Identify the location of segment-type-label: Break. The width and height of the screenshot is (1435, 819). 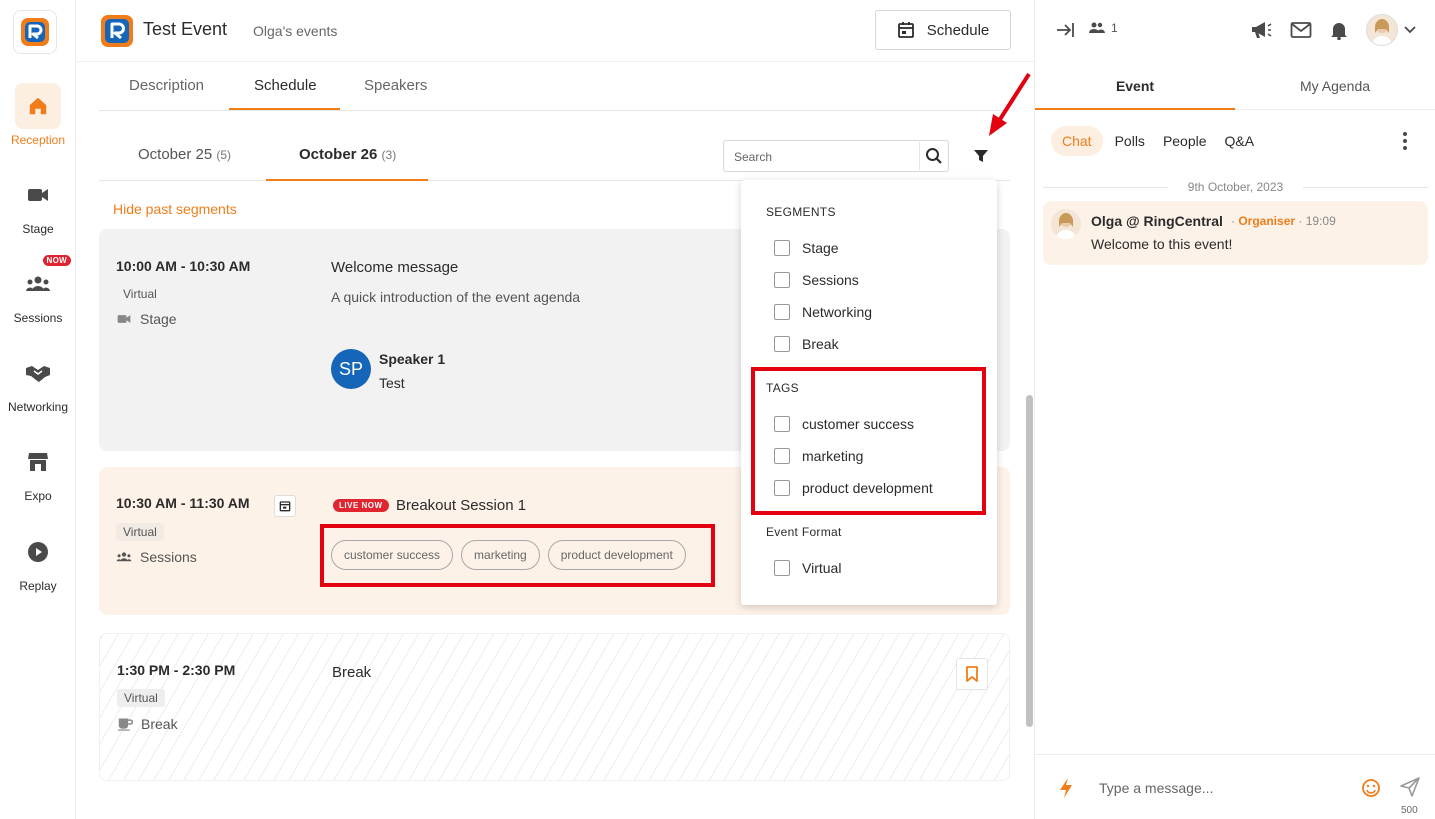
(159, 724).